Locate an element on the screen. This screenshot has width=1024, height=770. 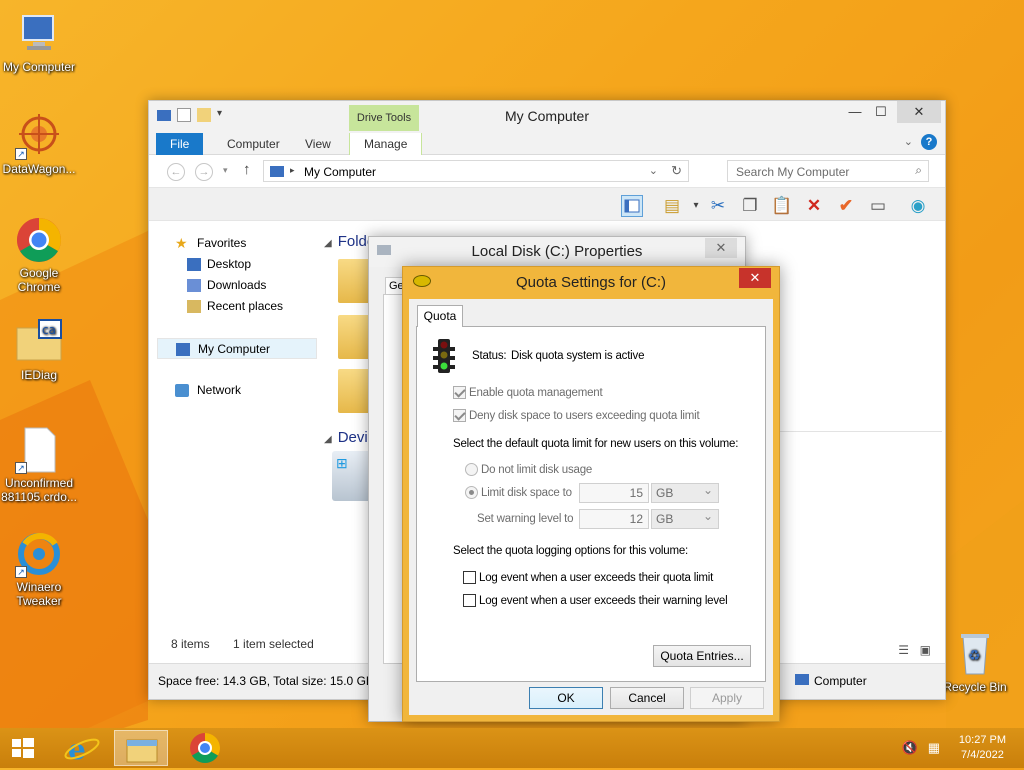
preview-pane-icon is located at coordinates (632, 206).